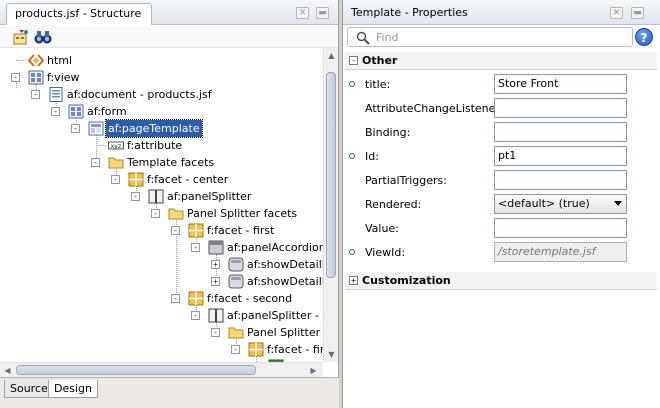  I want to click on section-other: - Other, so click(501, 61).